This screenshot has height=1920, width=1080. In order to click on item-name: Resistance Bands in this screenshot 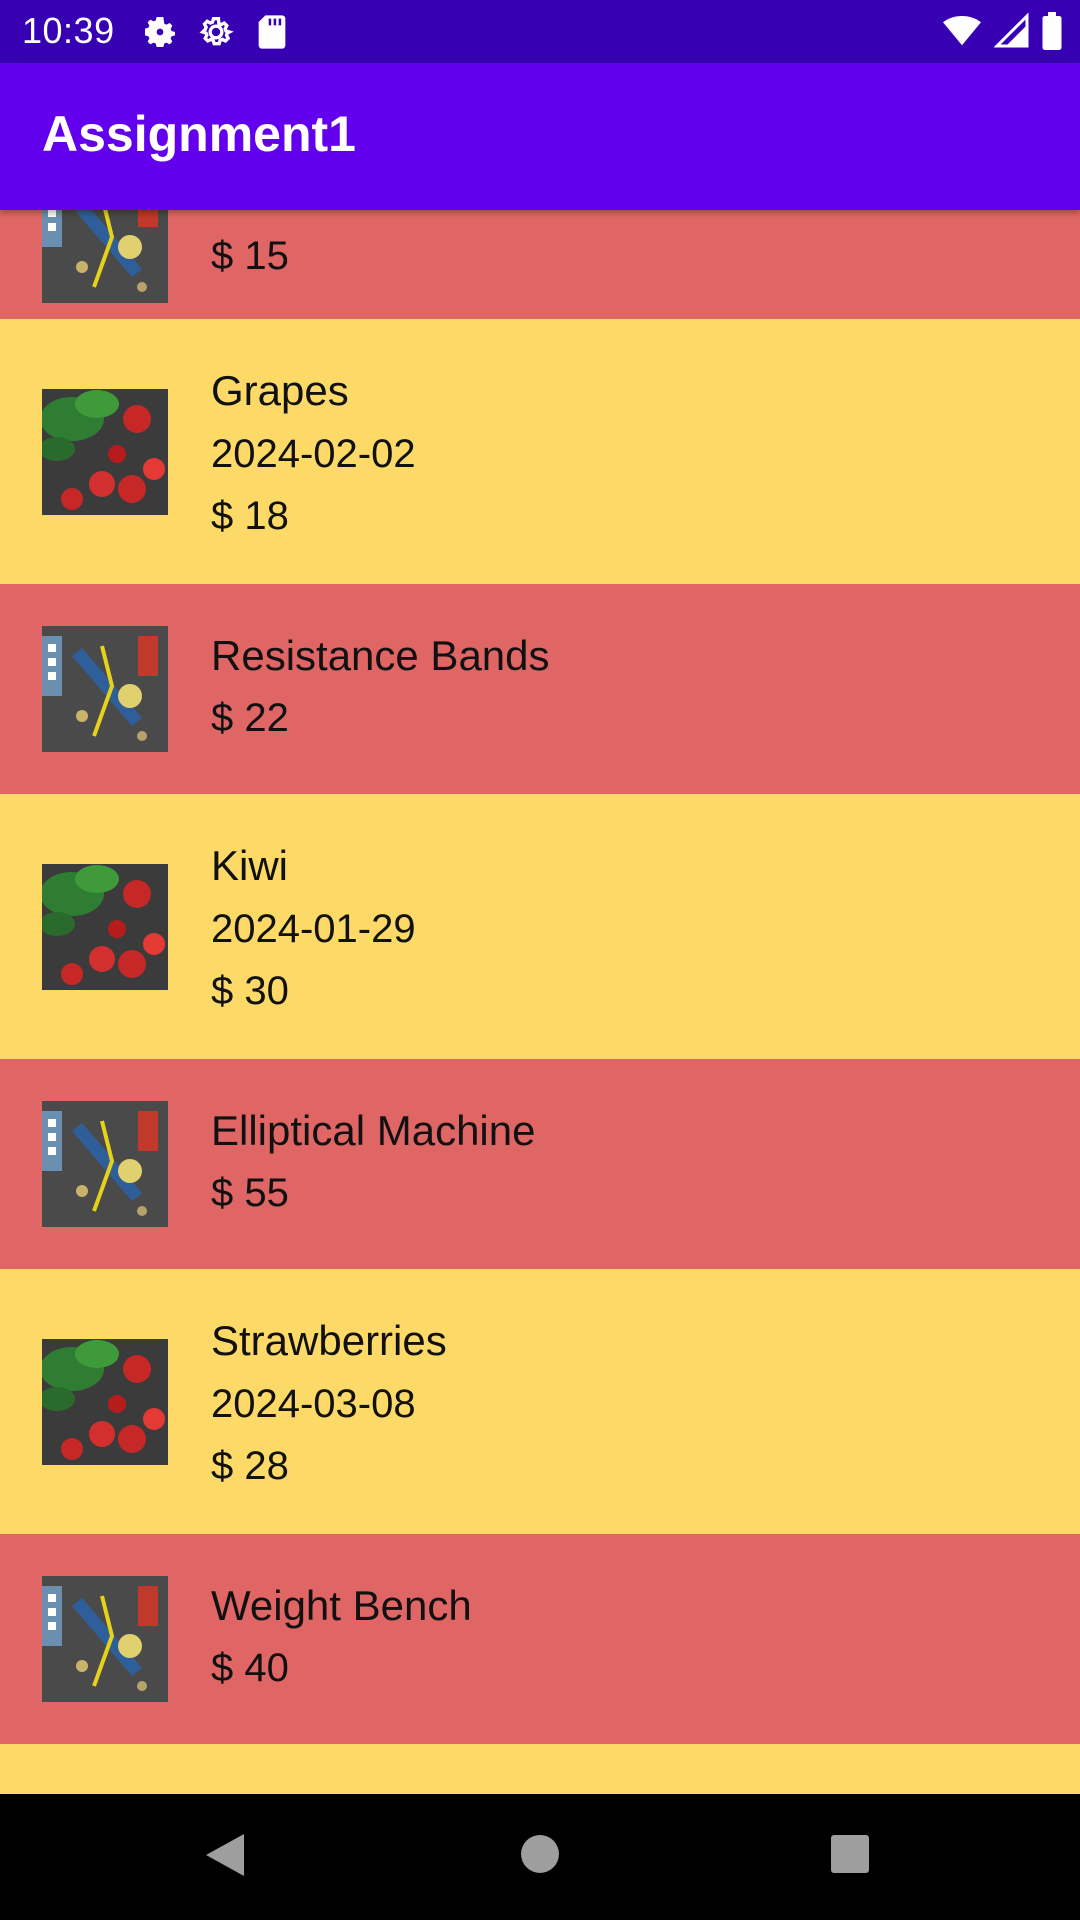, I will do `click(380, 655)`.